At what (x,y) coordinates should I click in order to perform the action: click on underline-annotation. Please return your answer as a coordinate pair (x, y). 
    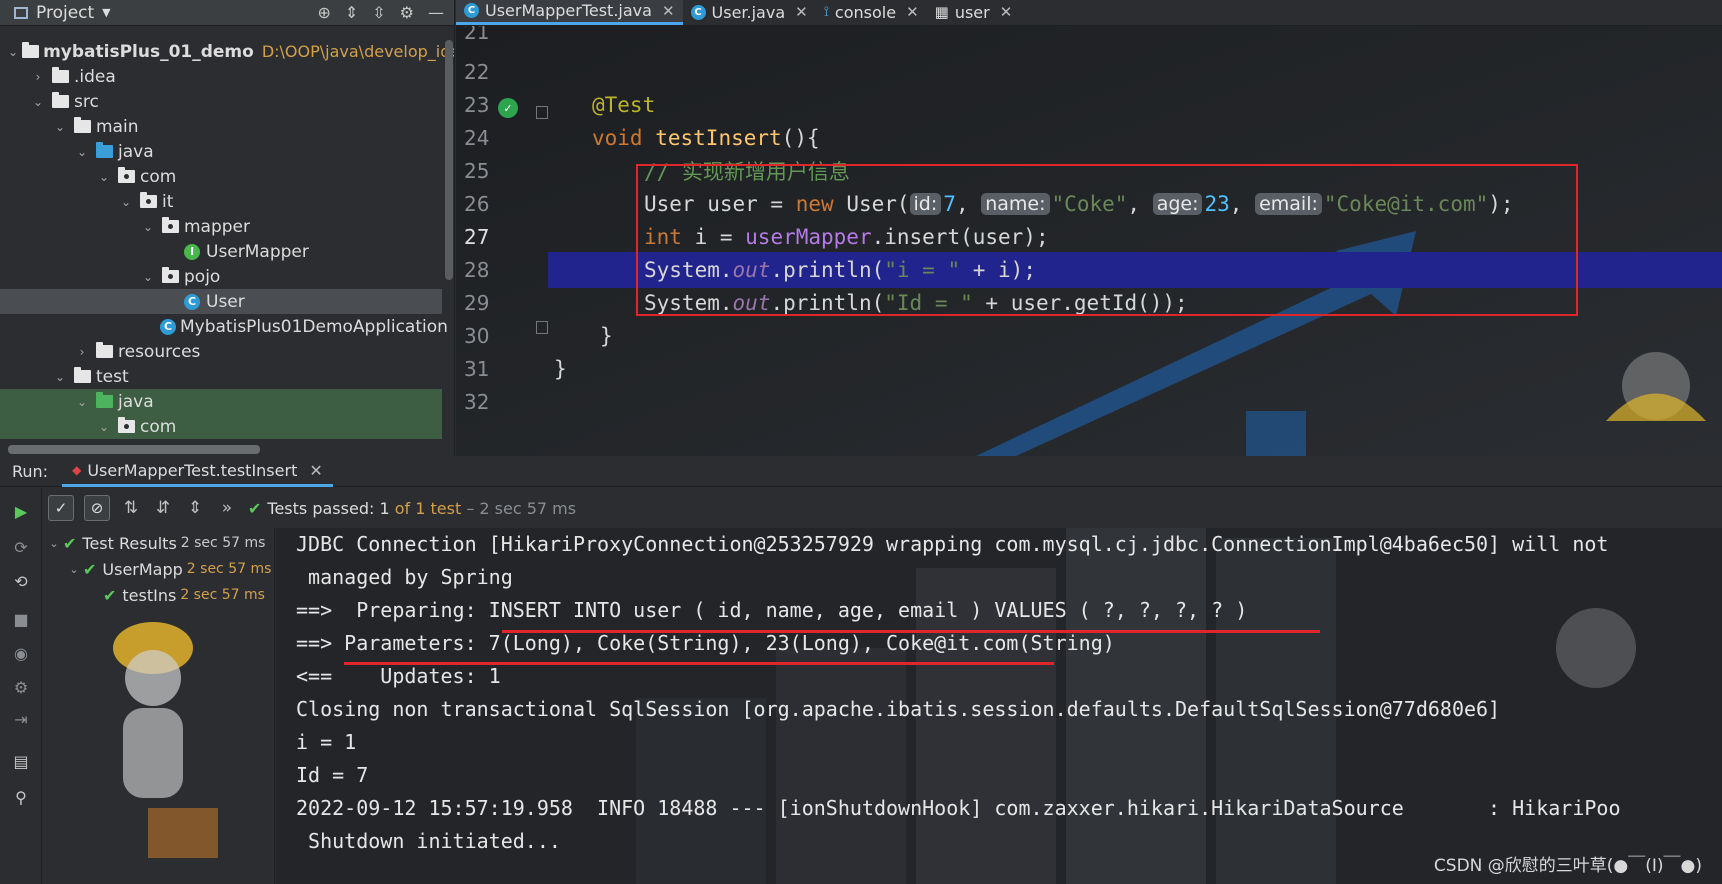
    Looking at the image, I should click on (911, 631).